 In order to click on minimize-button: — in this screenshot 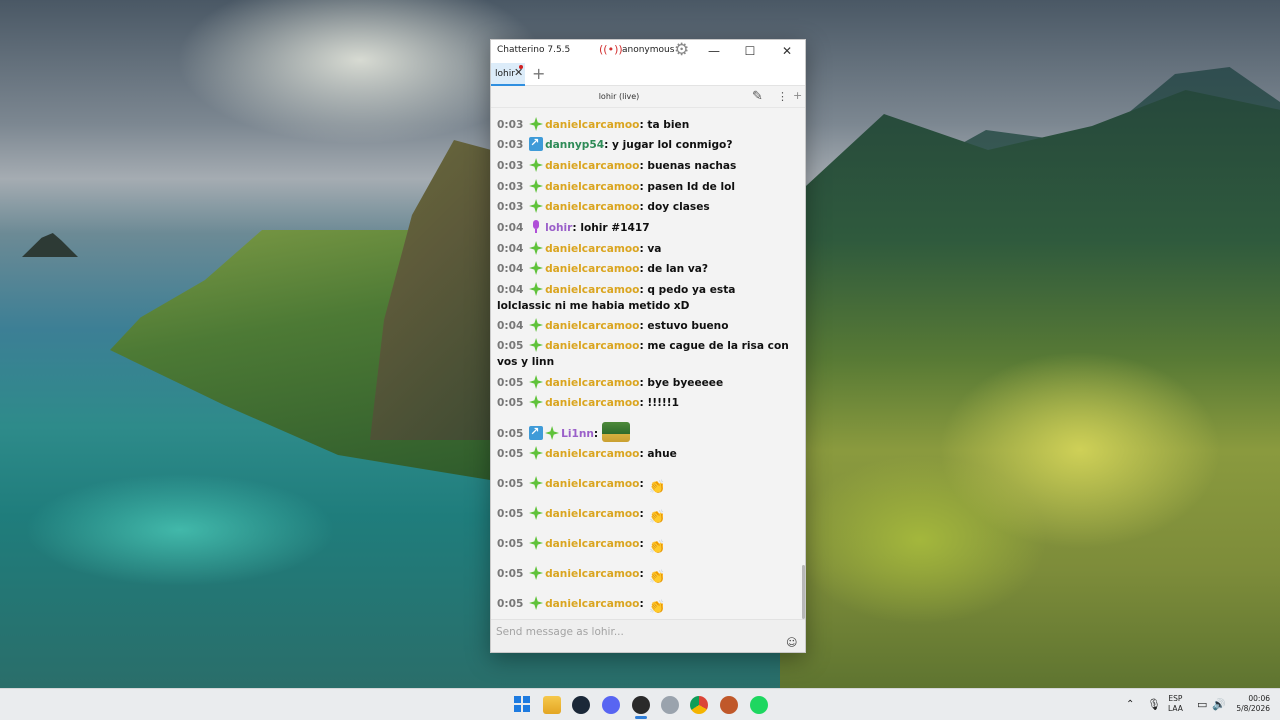, I will do `click(714, 51)`.